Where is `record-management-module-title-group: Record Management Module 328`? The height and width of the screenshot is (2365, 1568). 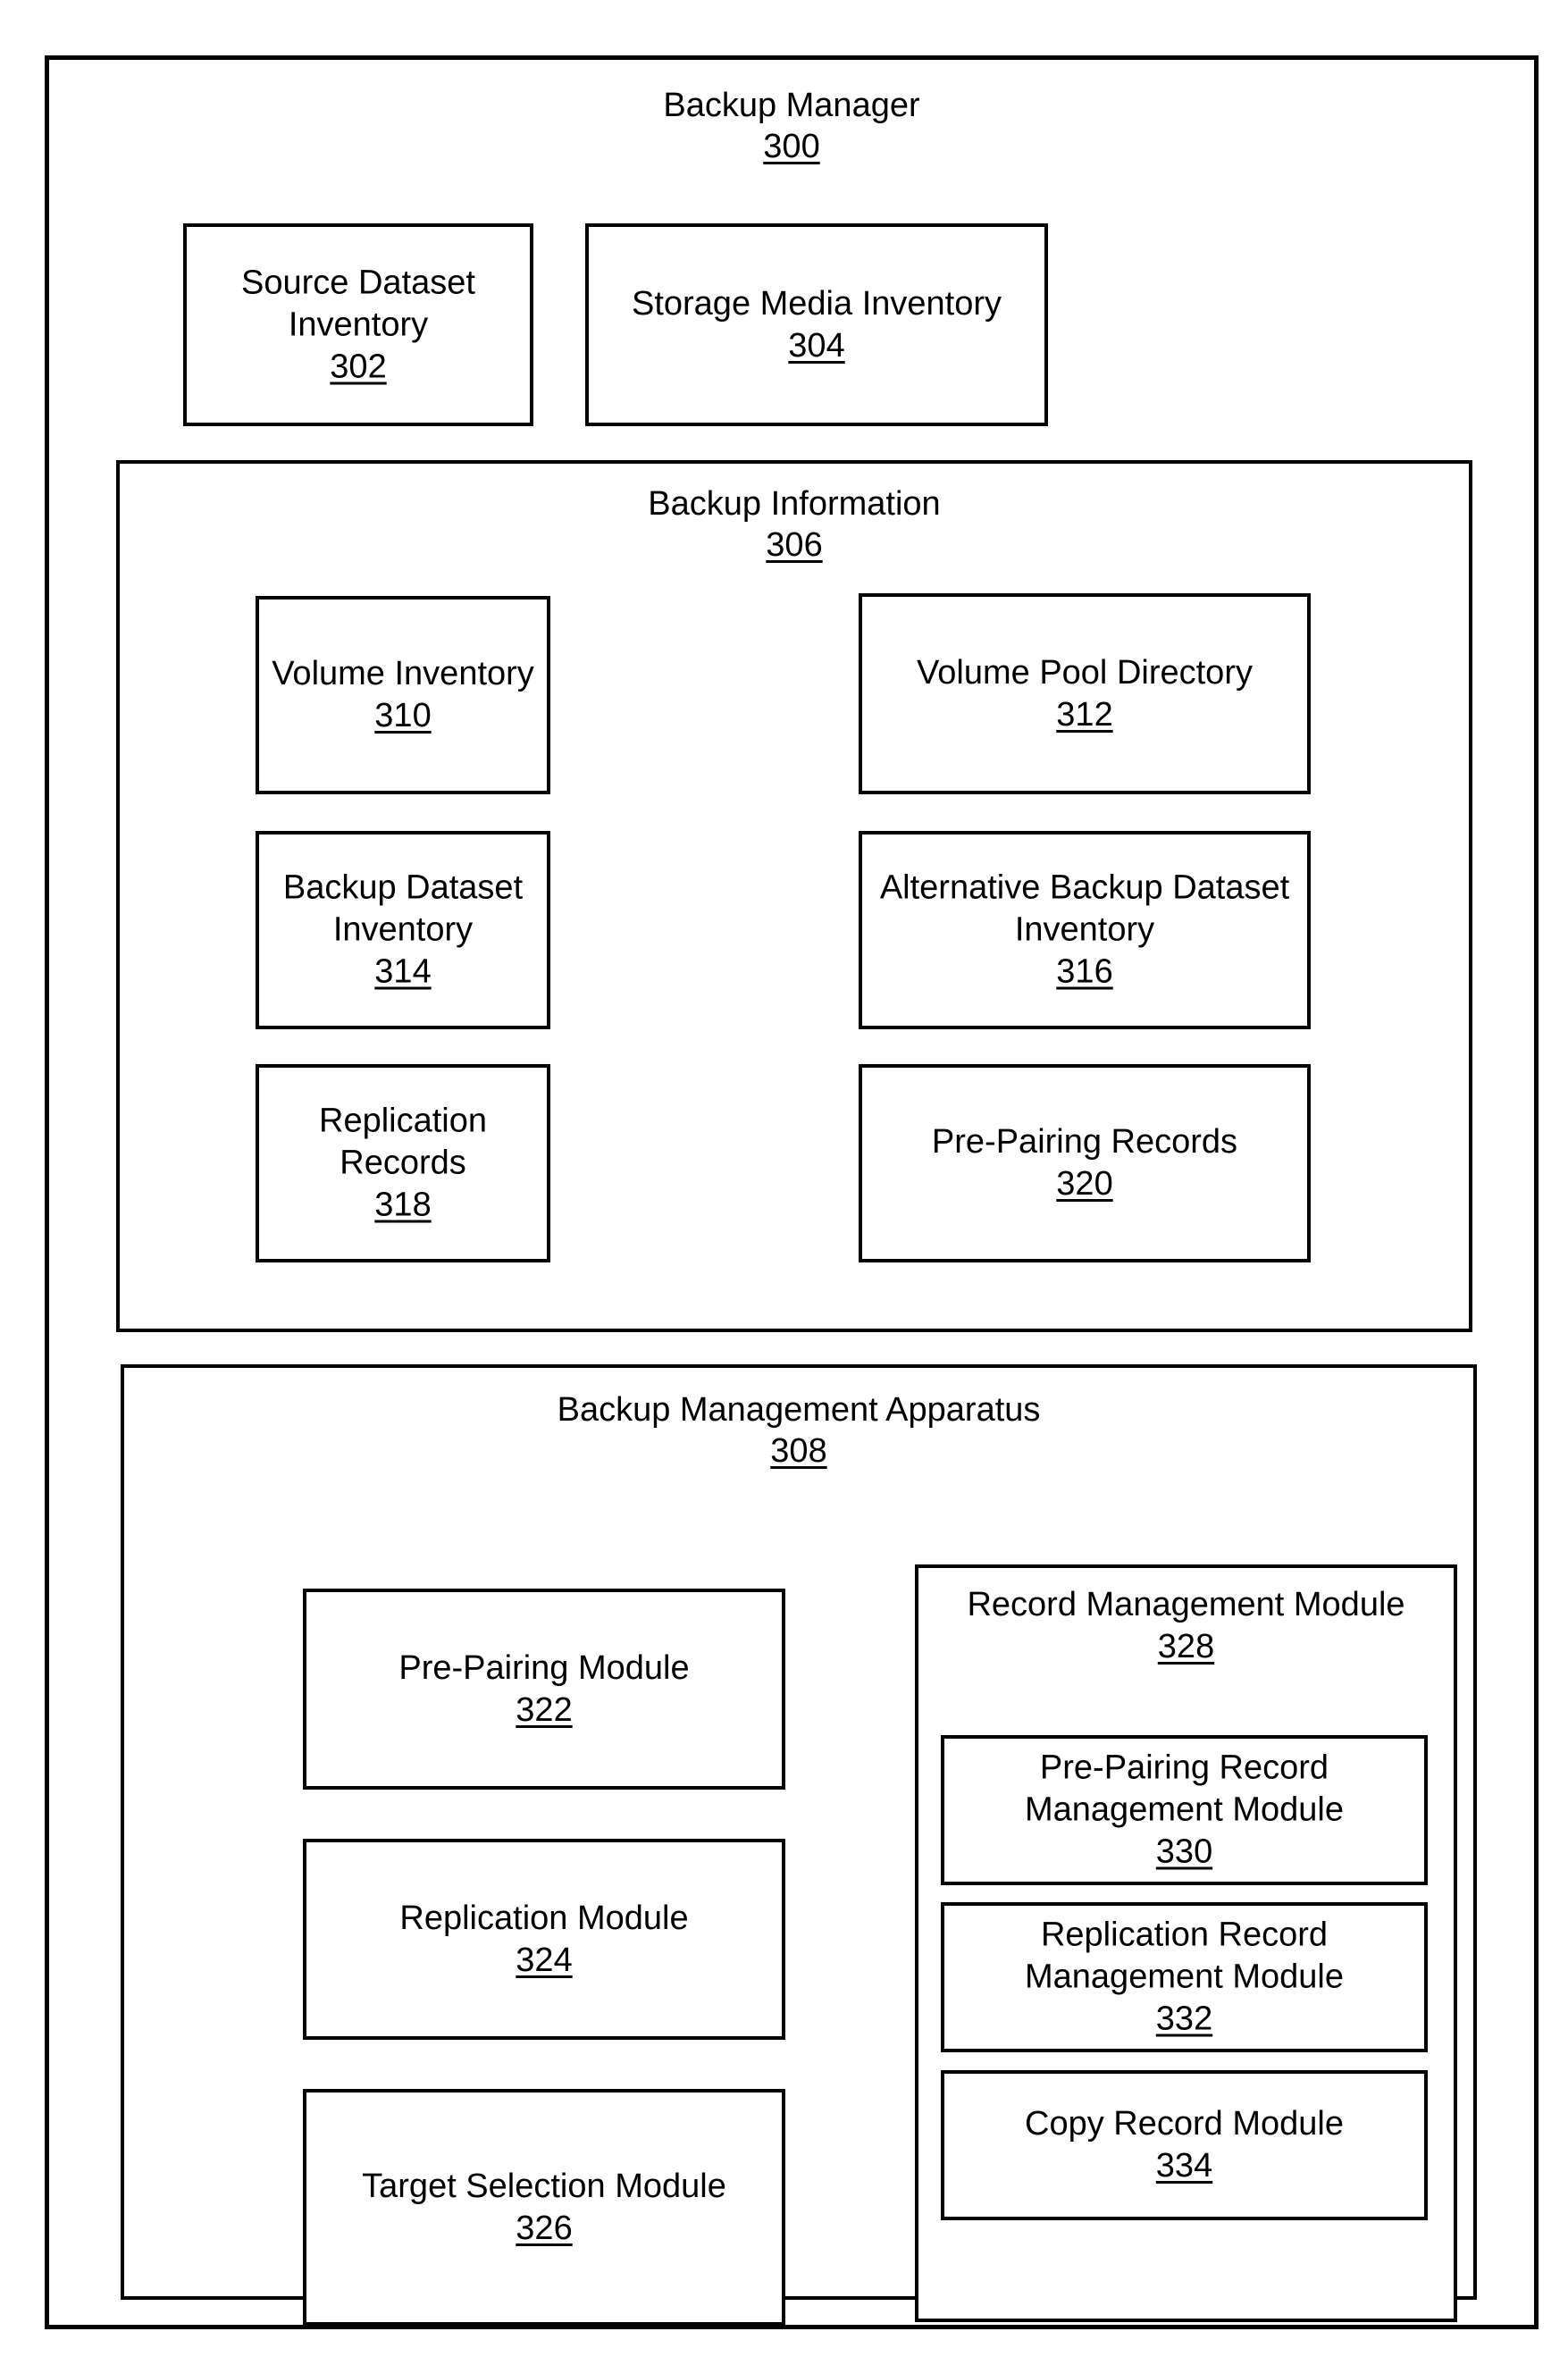
record-management-module-title-group: Record Management Module 328 is located at coordinates (1186, 1626).